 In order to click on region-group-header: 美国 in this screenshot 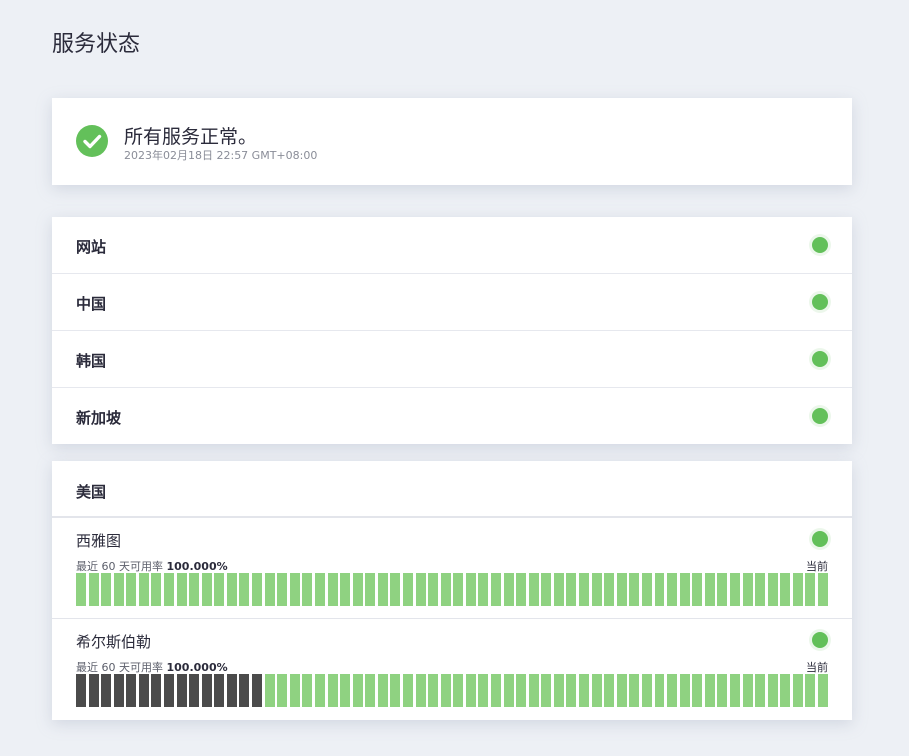, I will do `click(452, 489)`.